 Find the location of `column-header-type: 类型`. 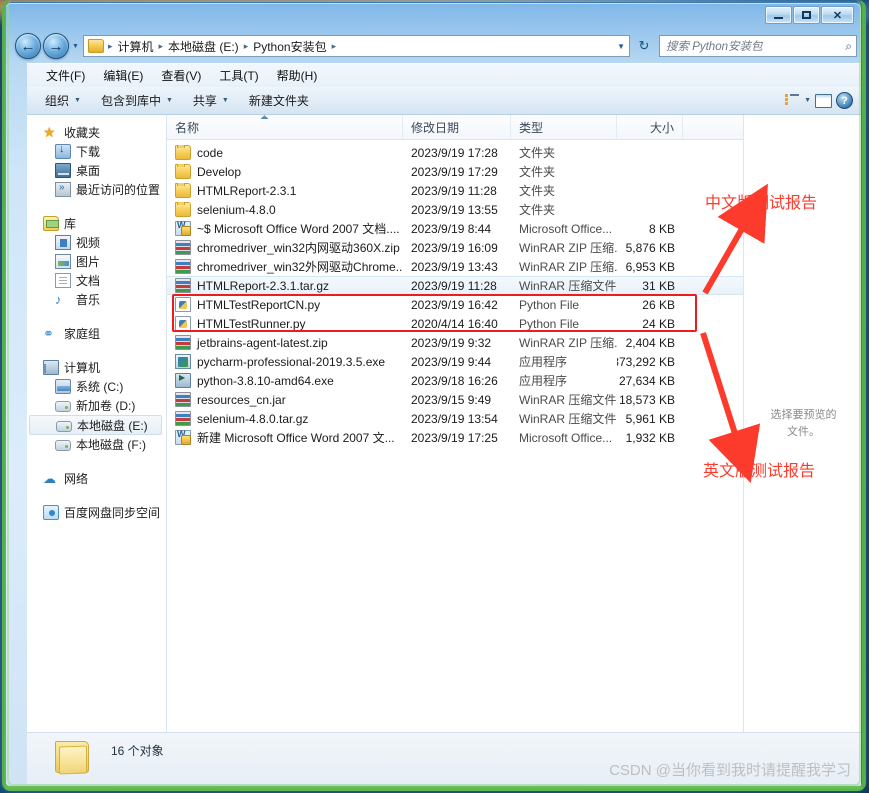

column-header-type: 类型 is located at coordinates (564, 127).